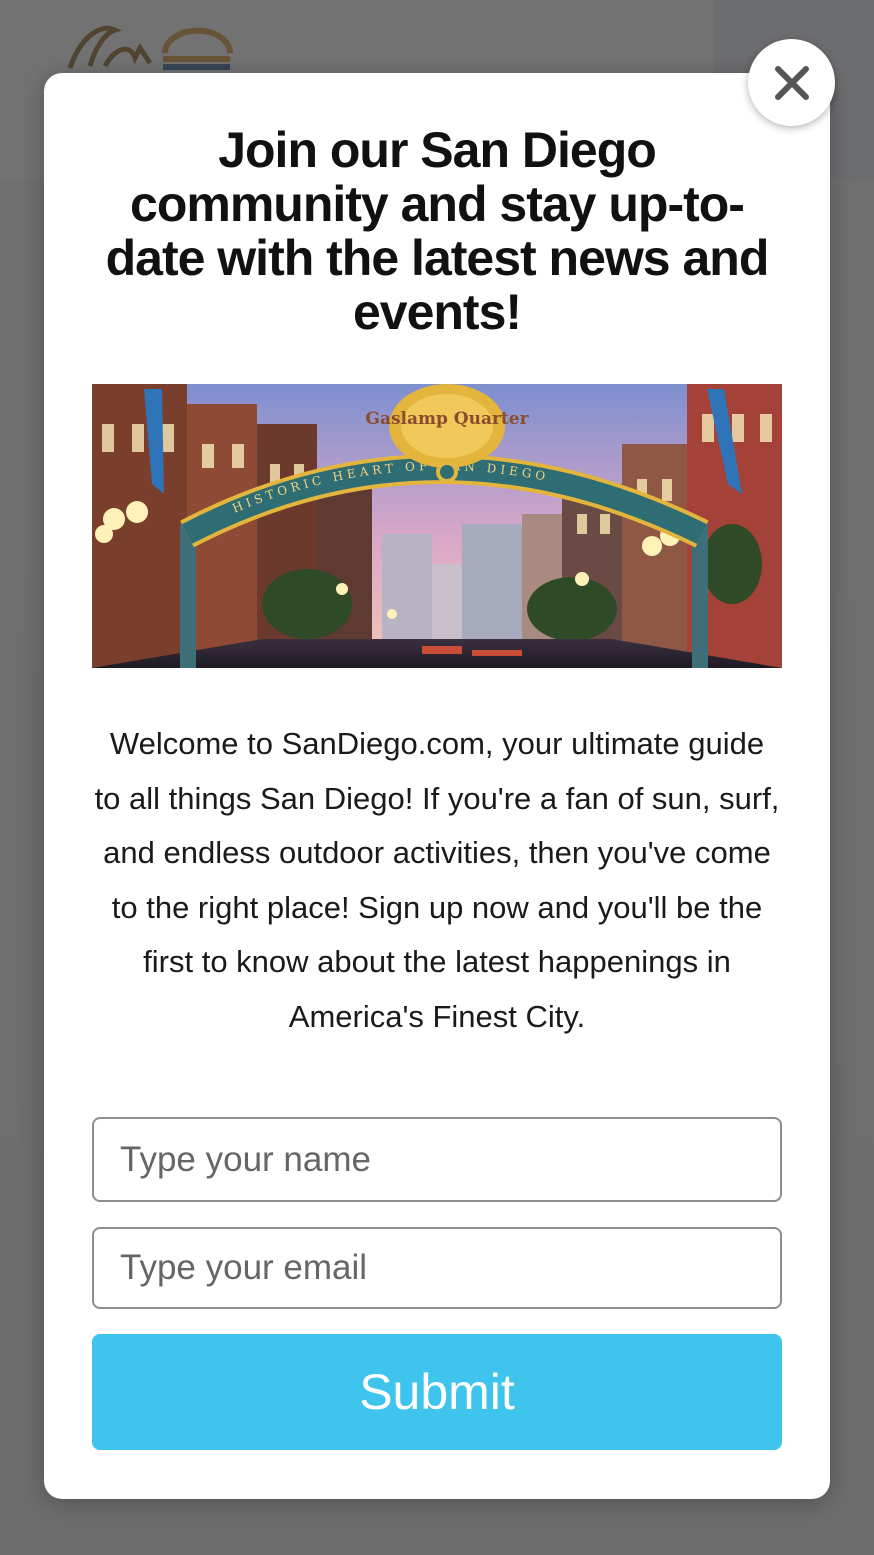 This screenshot has width=874, height=1555. What do you see at coordinates (437, 1159) in the screenshot?
I see `name-input` at bounding box center [437, 1159].